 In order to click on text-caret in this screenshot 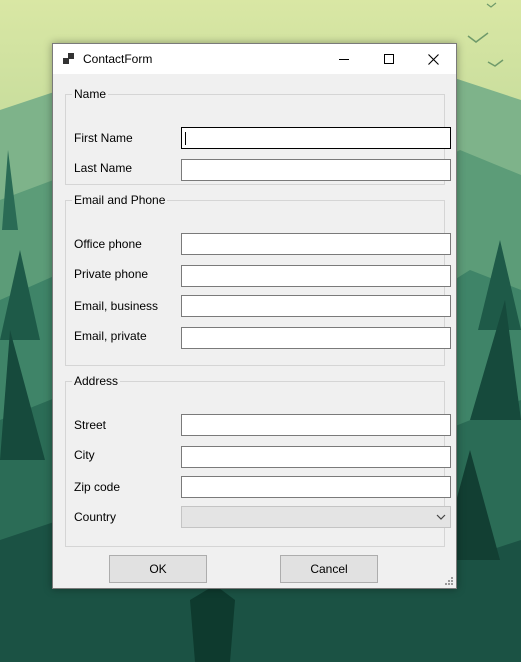, I will do `click(185, 138)`.